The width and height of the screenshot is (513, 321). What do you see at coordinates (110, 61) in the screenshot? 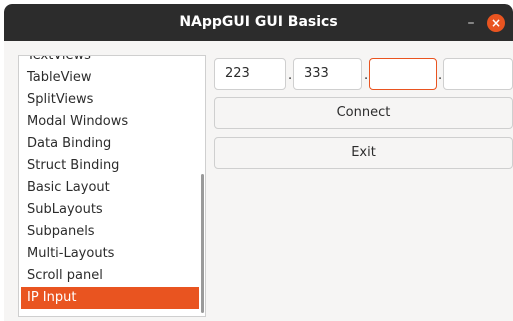
I see `list-item-textviews: TextViews` at bounding box center [110, 61].